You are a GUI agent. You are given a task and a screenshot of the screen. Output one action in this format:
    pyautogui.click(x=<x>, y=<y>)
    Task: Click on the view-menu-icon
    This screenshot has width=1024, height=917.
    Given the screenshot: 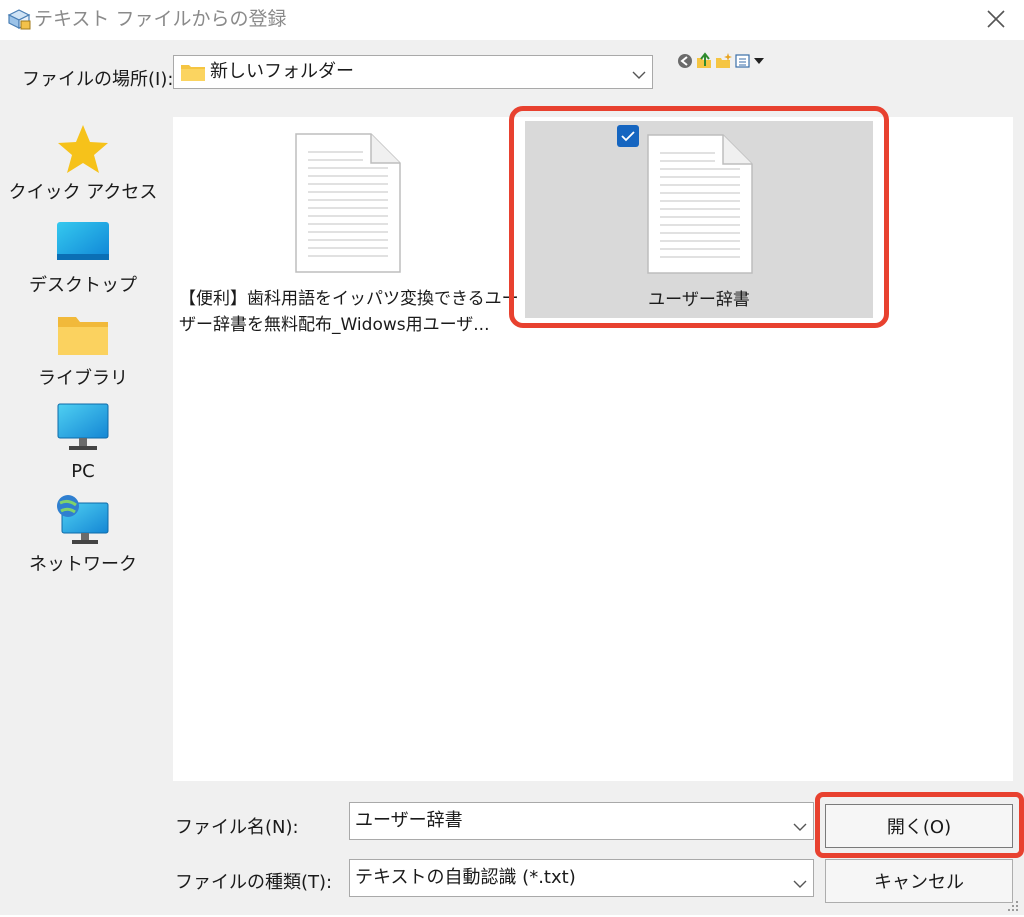 What is the action you would take?
    pyautogui.click(x=749, y=61)
    